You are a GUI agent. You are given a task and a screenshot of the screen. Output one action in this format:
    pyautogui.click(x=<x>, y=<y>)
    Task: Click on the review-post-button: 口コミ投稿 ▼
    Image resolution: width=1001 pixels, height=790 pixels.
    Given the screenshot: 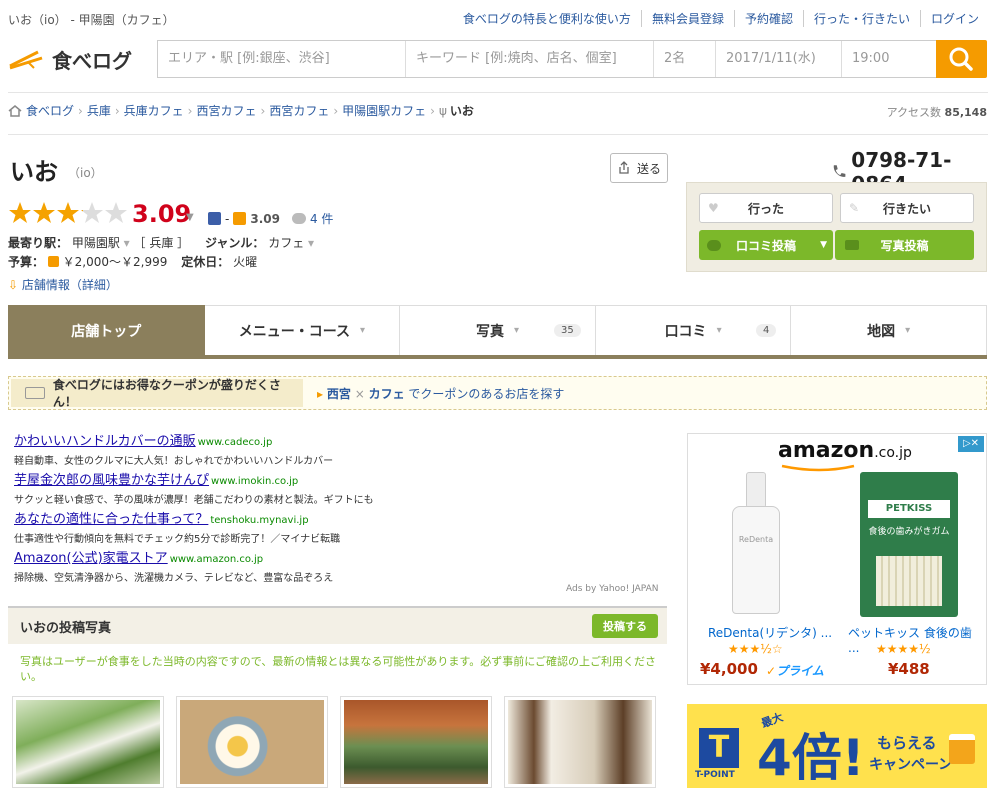 What is the action you would take?
    pyautogui.click(x=766, y=245)
    